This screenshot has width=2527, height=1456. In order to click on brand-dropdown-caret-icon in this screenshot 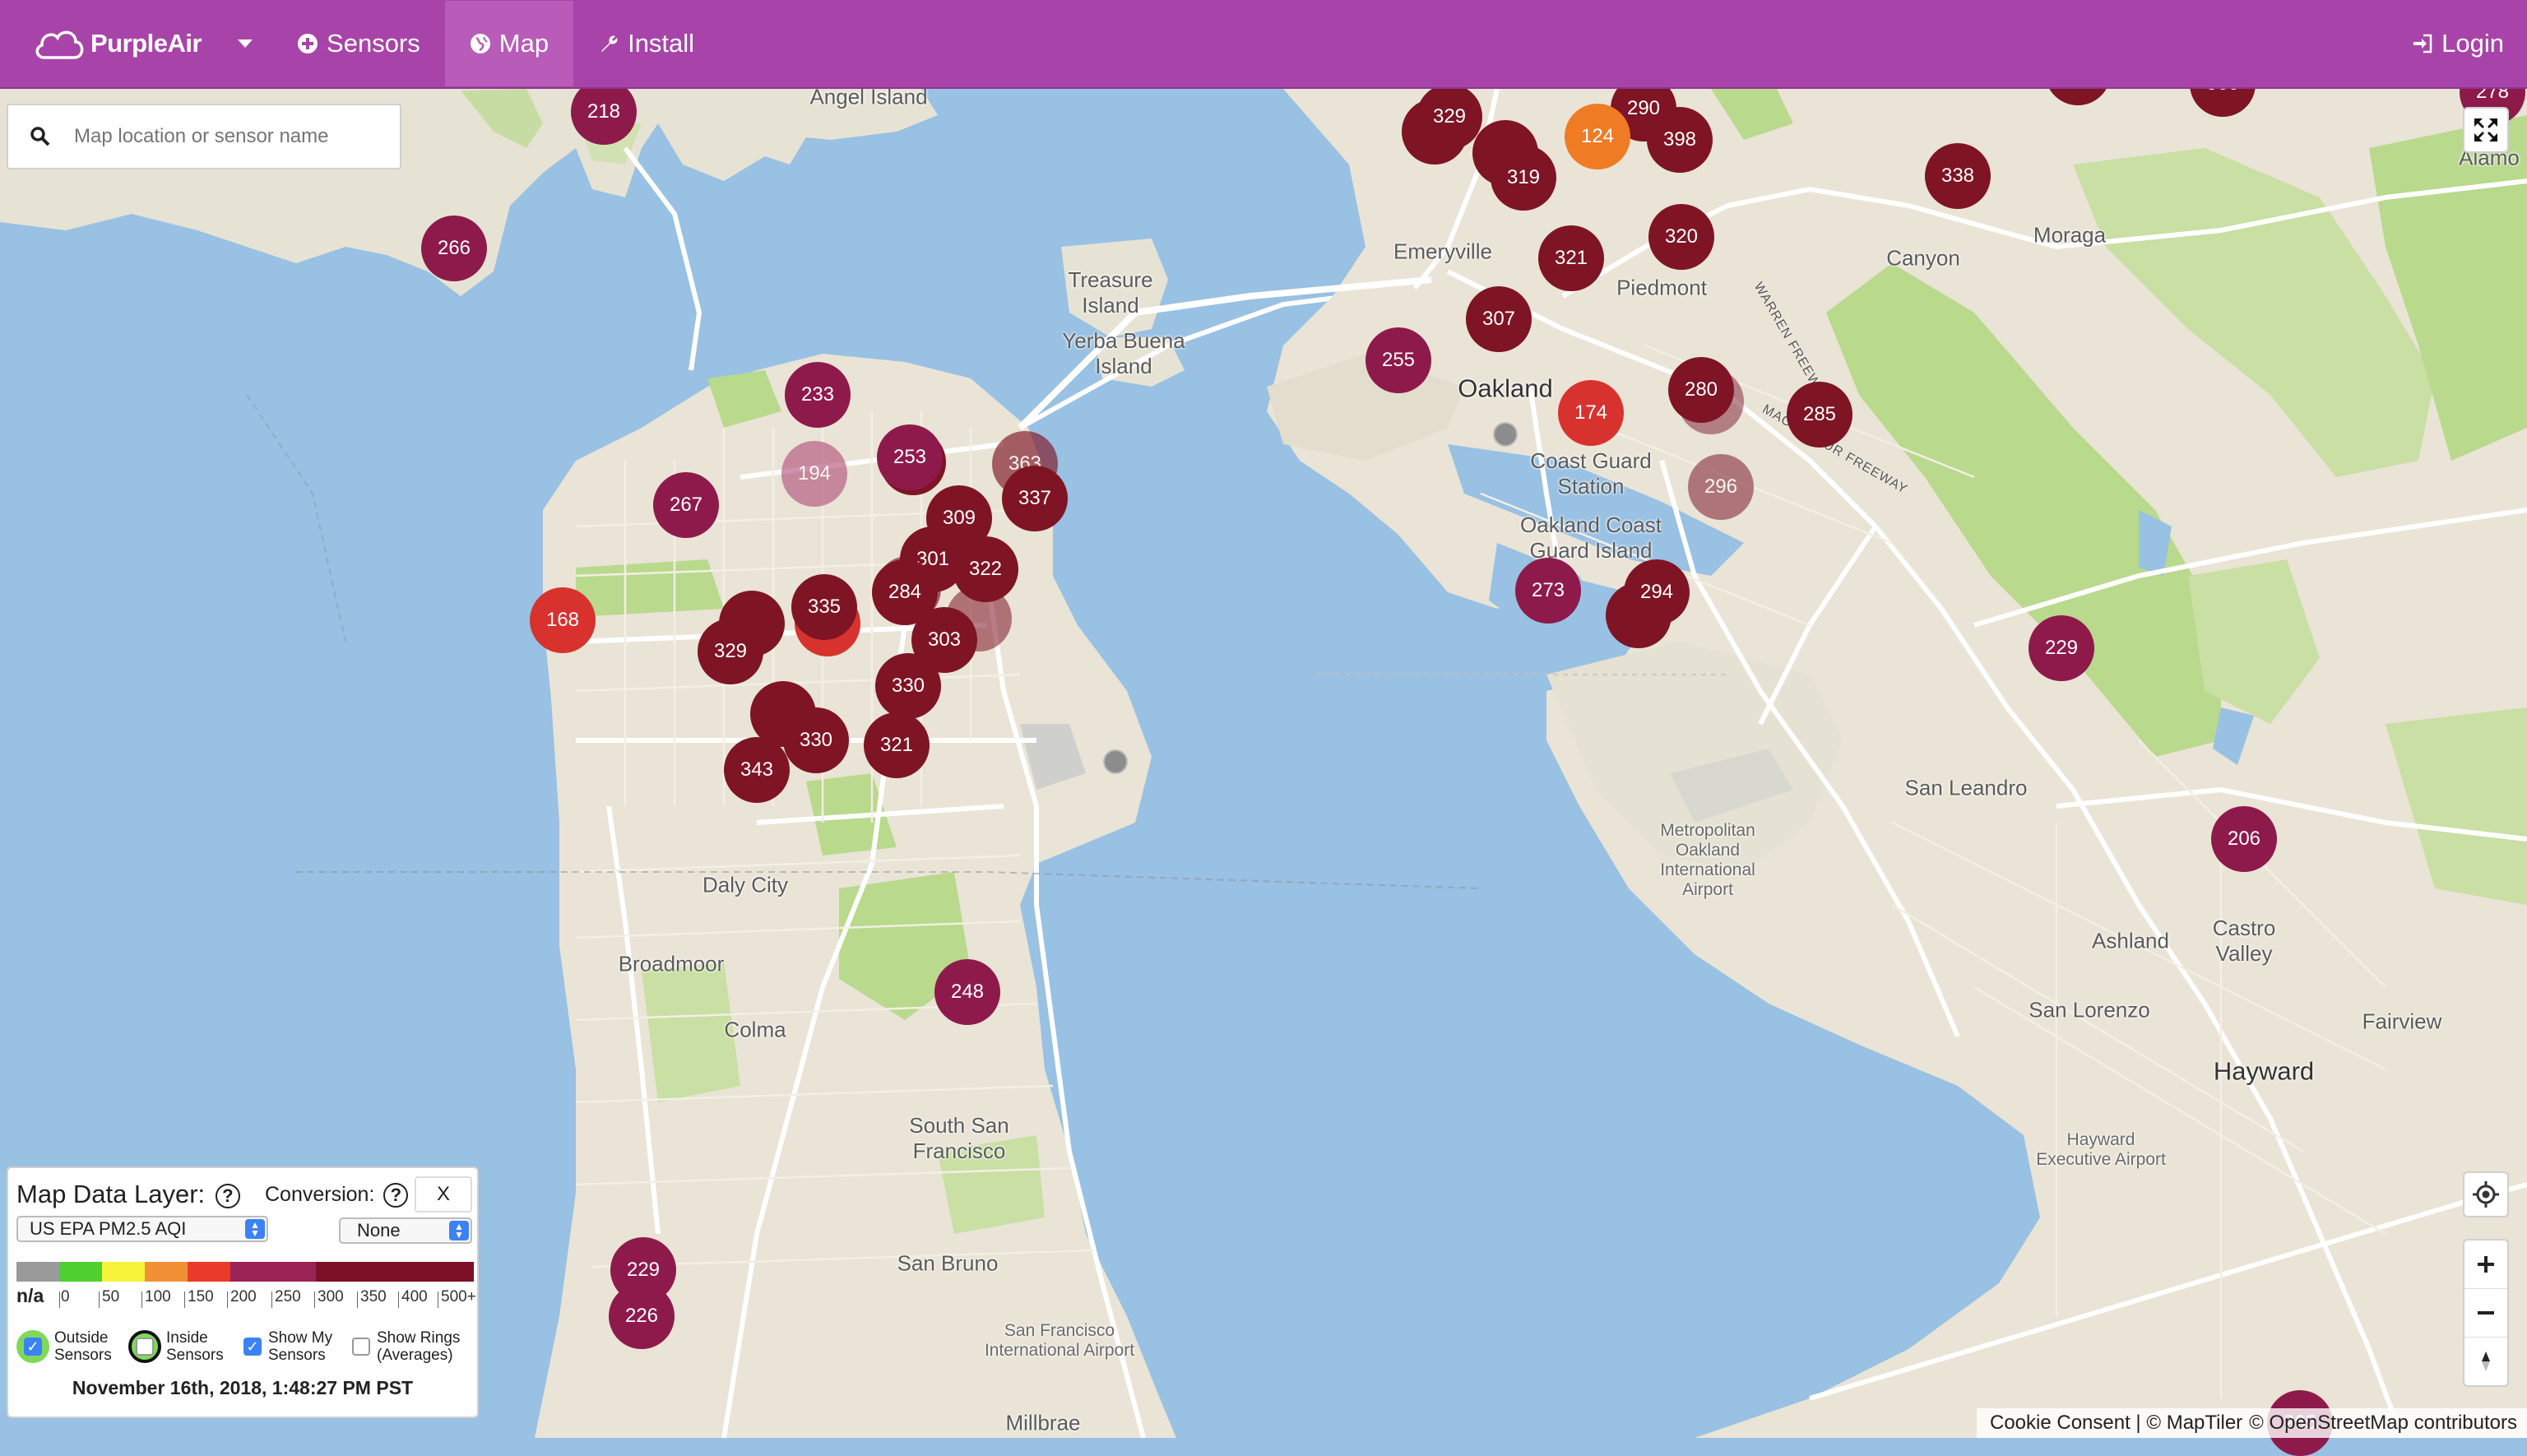, I will do `click(246, 43)`.